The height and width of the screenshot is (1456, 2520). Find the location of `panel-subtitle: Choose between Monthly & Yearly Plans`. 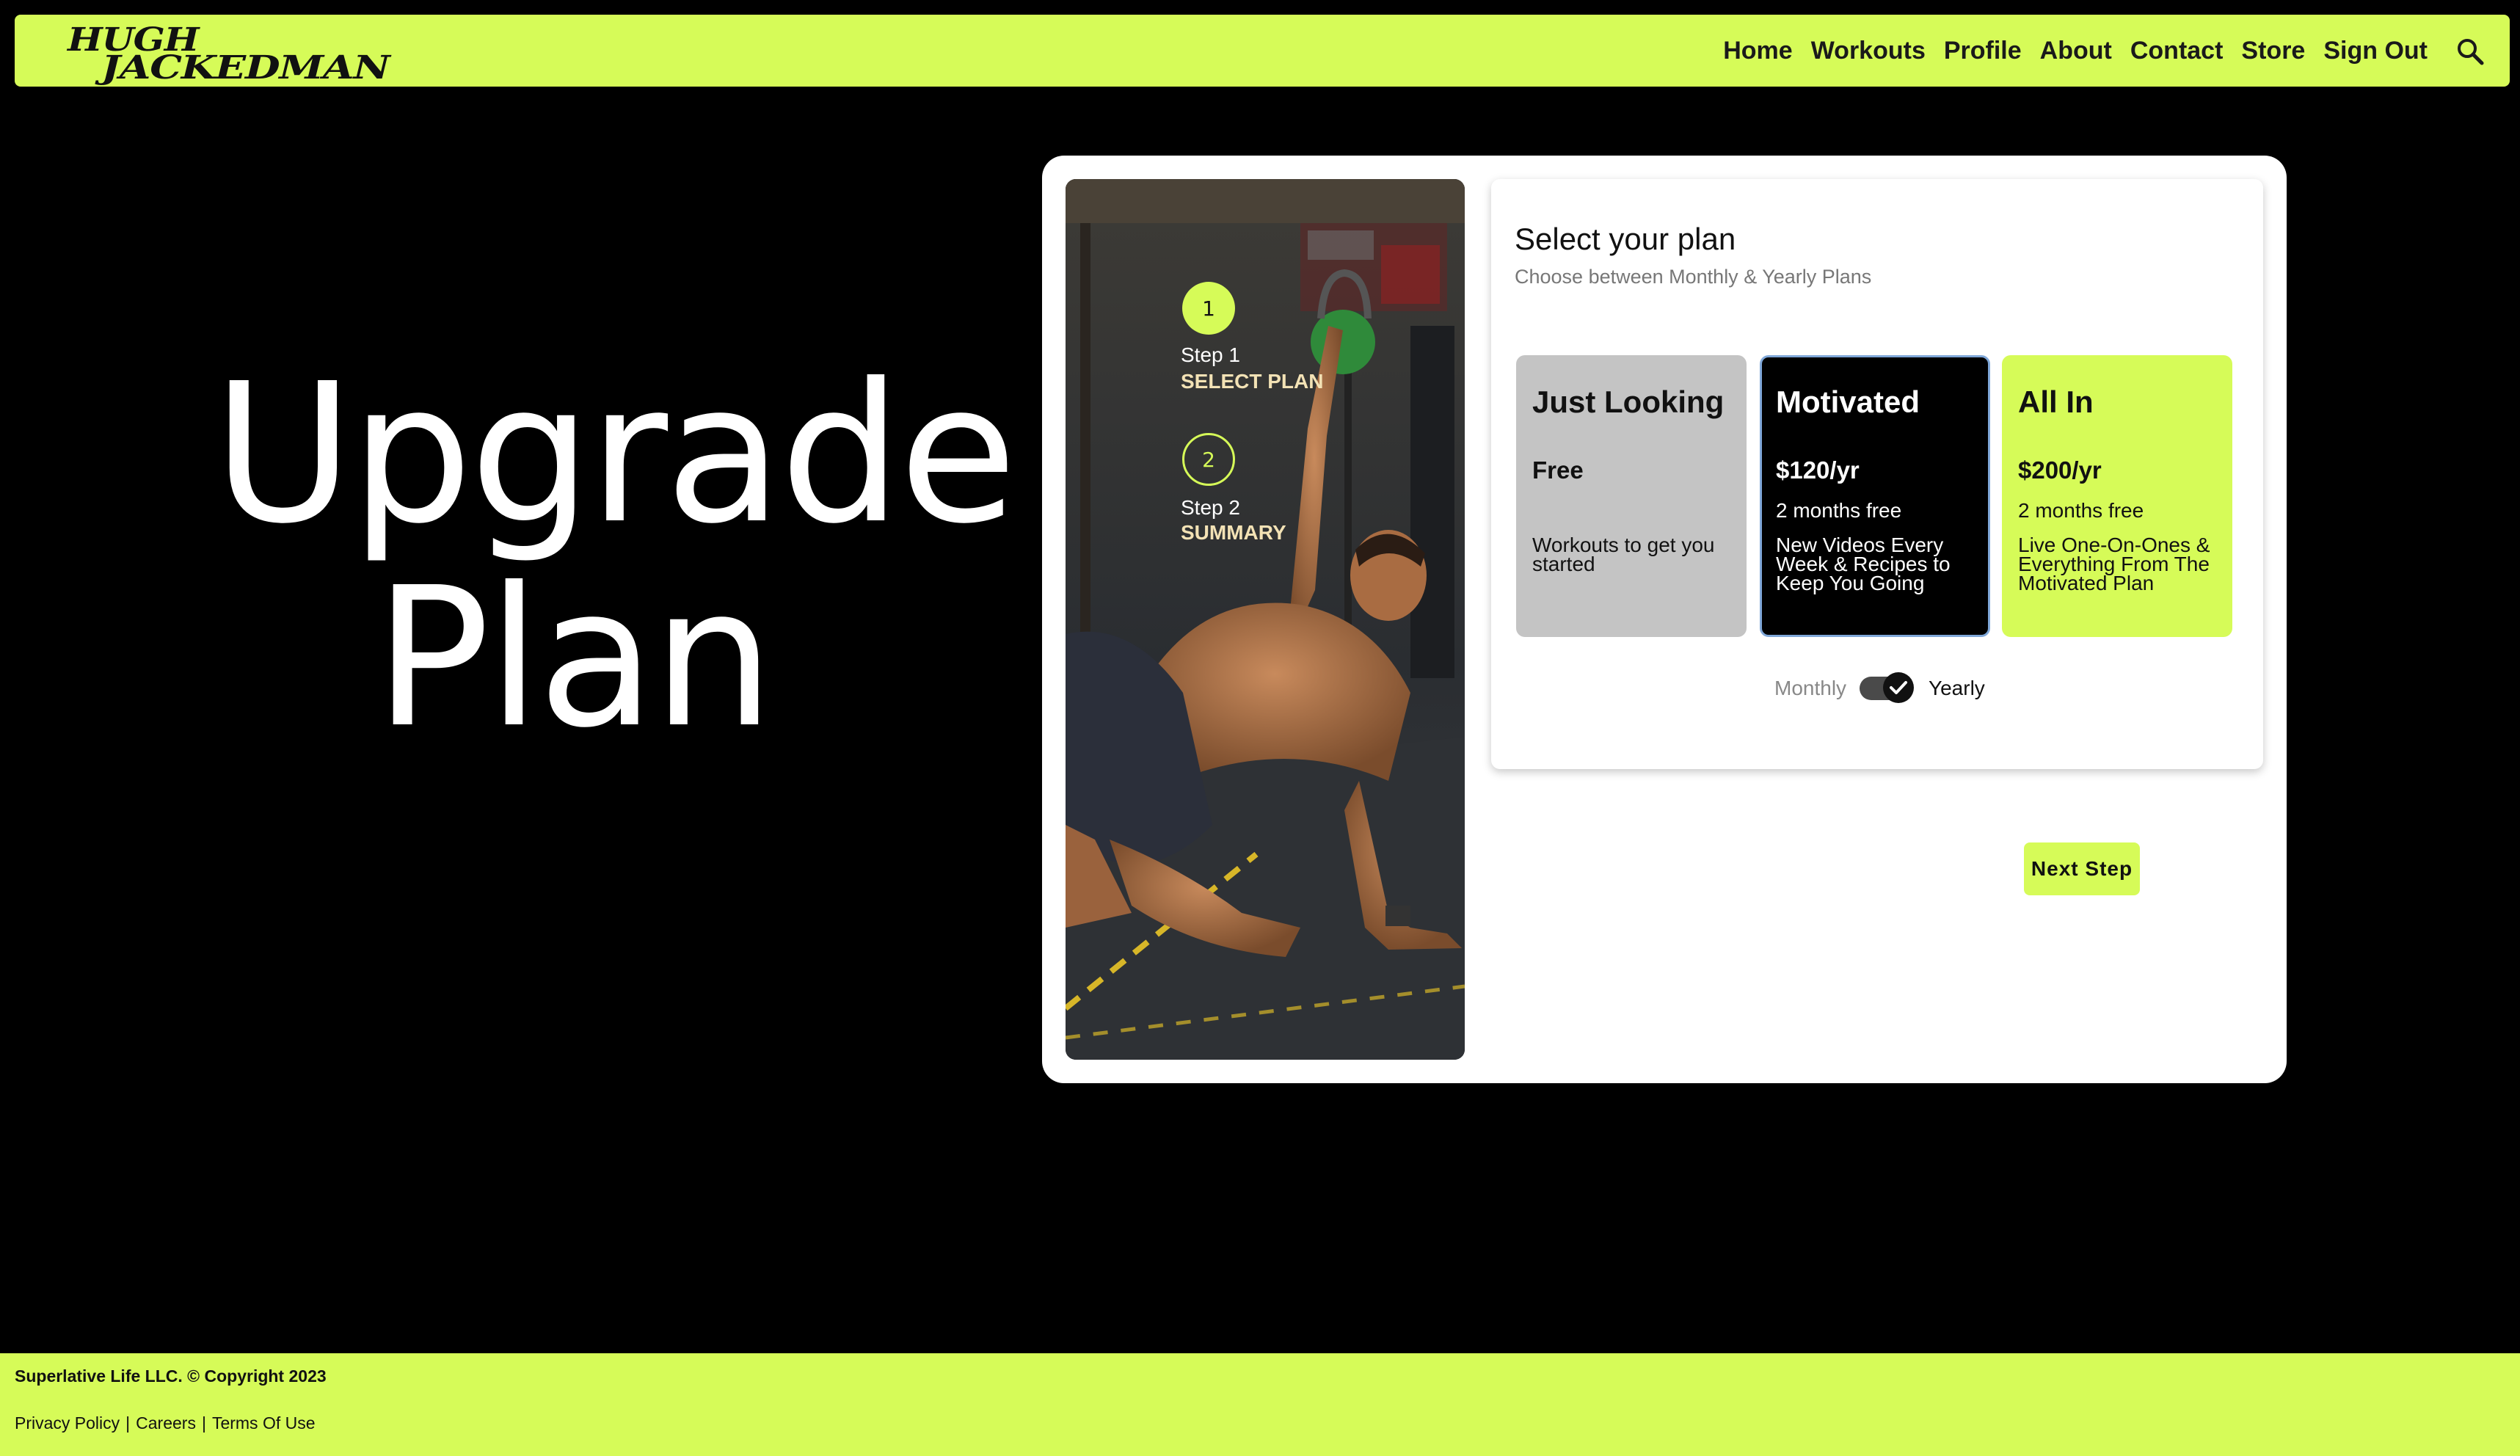

panel-subtitle: Choose between Monthly & Yearly Plans is located at coordinates (1693, 277).